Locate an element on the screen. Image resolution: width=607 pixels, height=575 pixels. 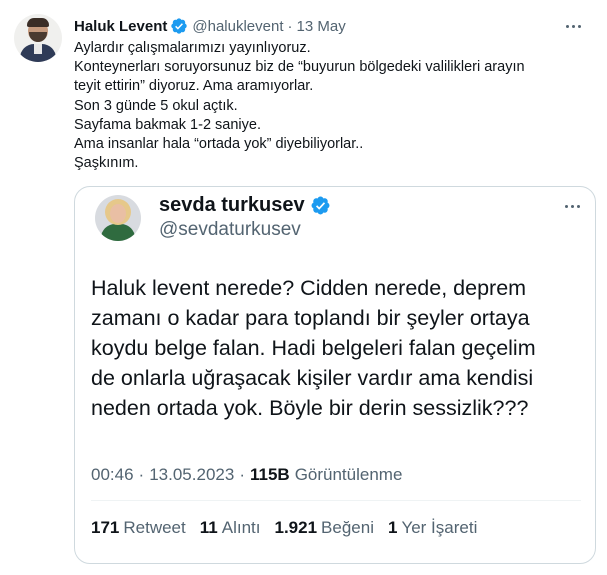
divider is located at coordinates (336, 500).